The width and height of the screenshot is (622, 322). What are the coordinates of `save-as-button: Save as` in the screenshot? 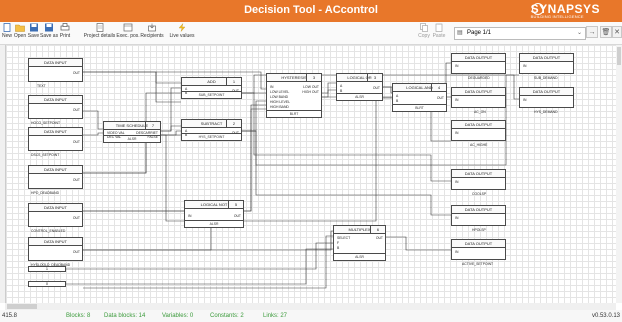 It's located at (49, 31).